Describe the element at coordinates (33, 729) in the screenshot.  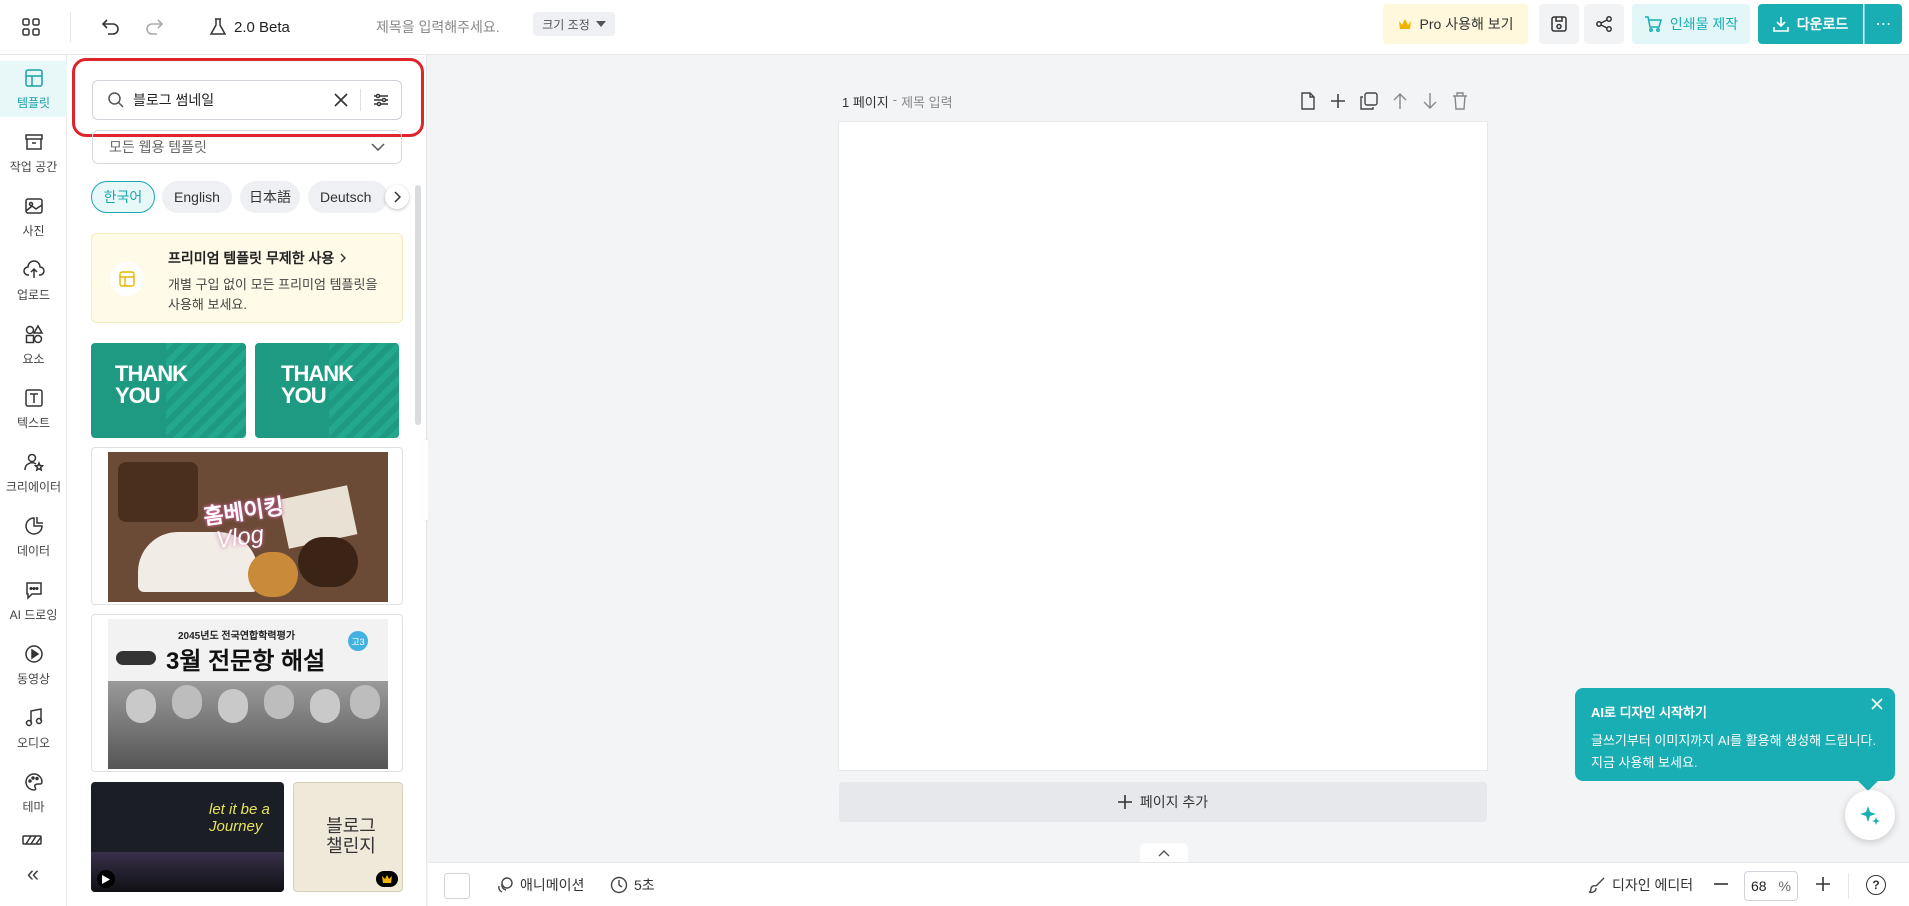
I see `sidebar-item-audio: 오디오` at that location.